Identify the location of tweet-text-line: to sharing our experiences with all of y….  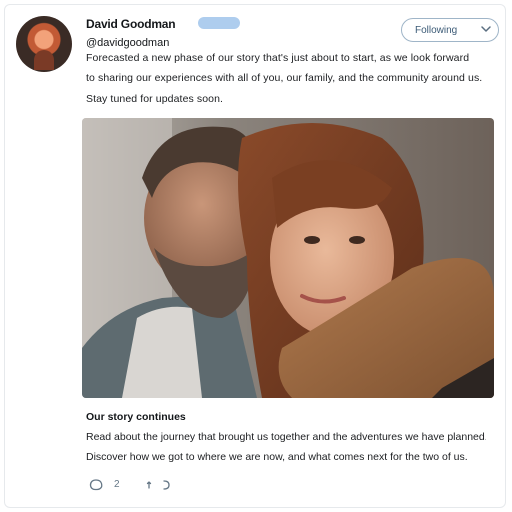
(284, 78).